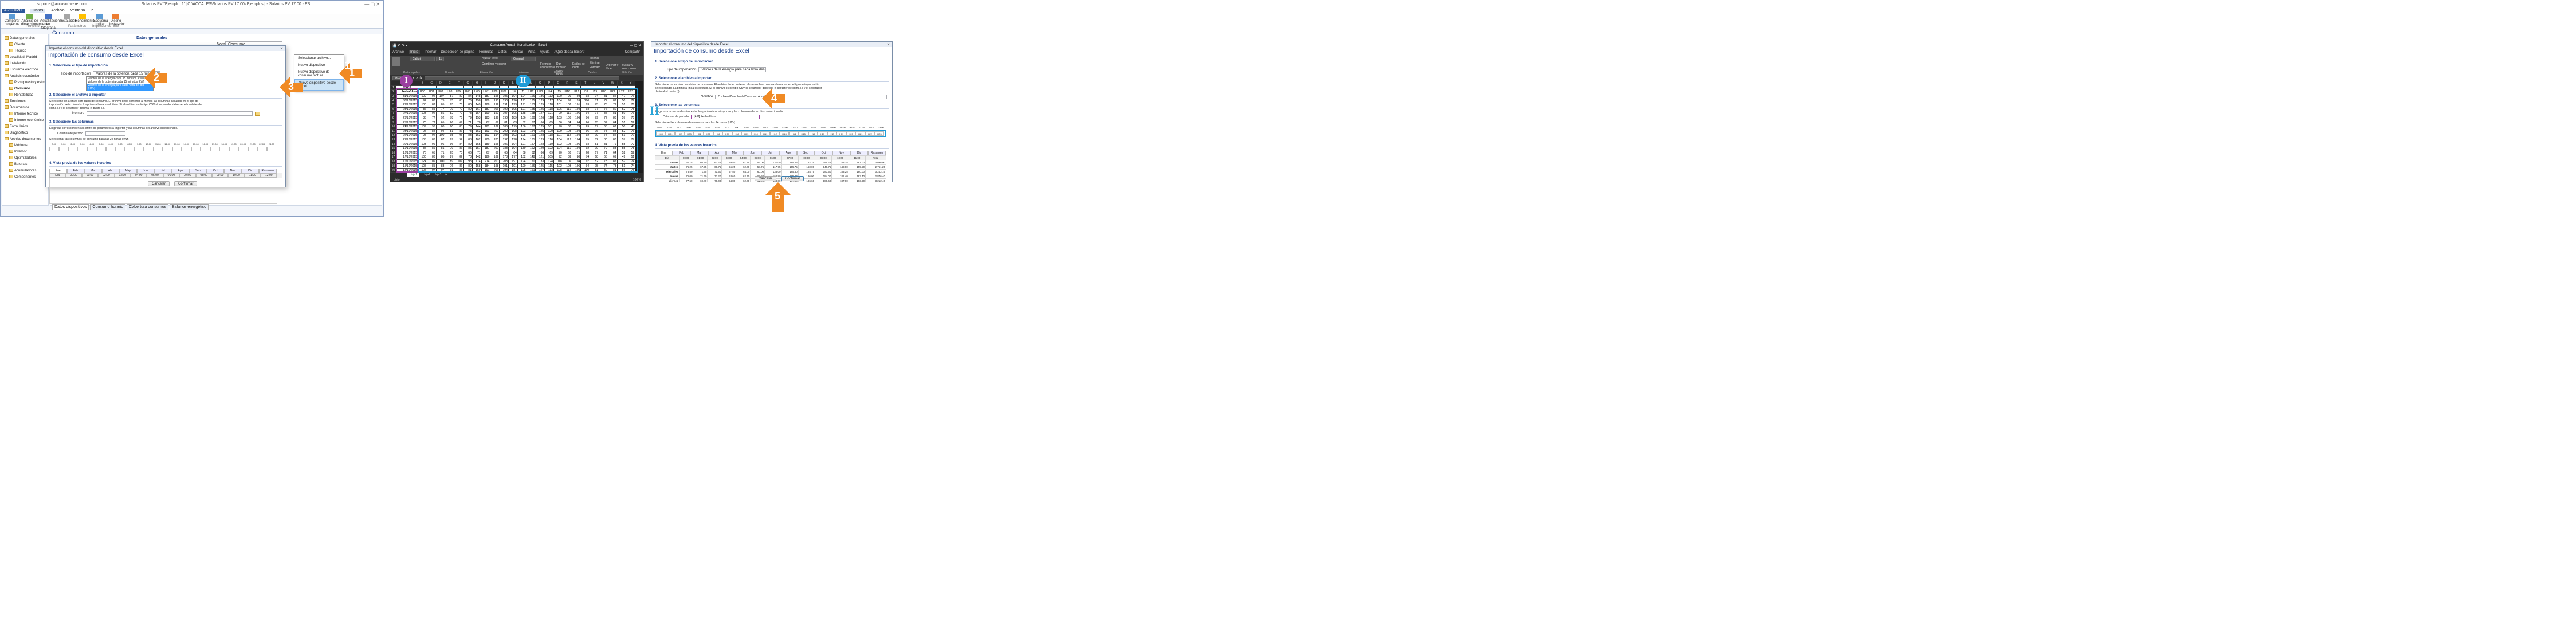  I want to click on hour-column-select: H06, so click(718, 133).